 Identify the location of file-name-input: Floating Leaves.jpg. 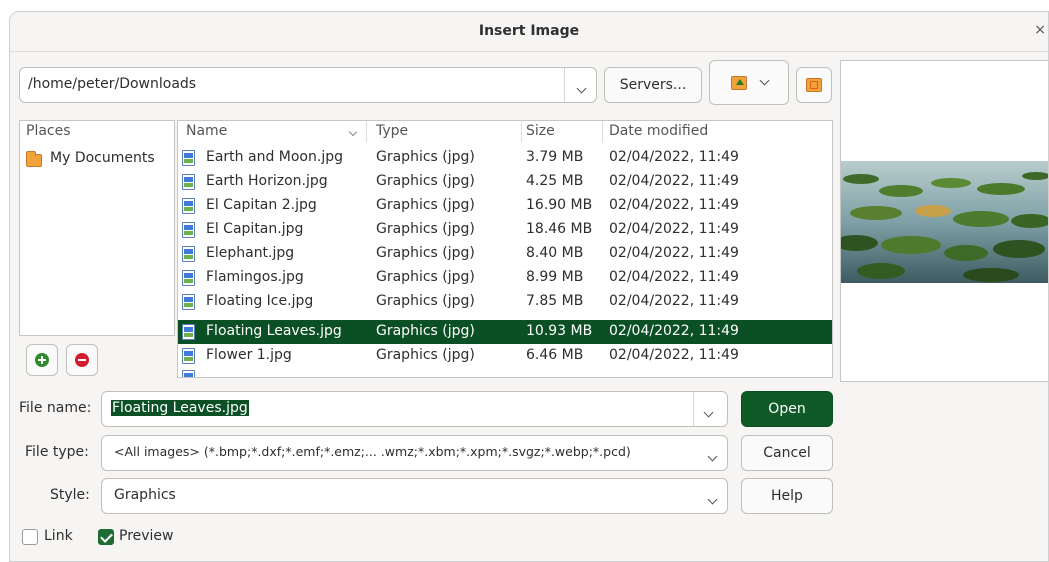
(414, 409).